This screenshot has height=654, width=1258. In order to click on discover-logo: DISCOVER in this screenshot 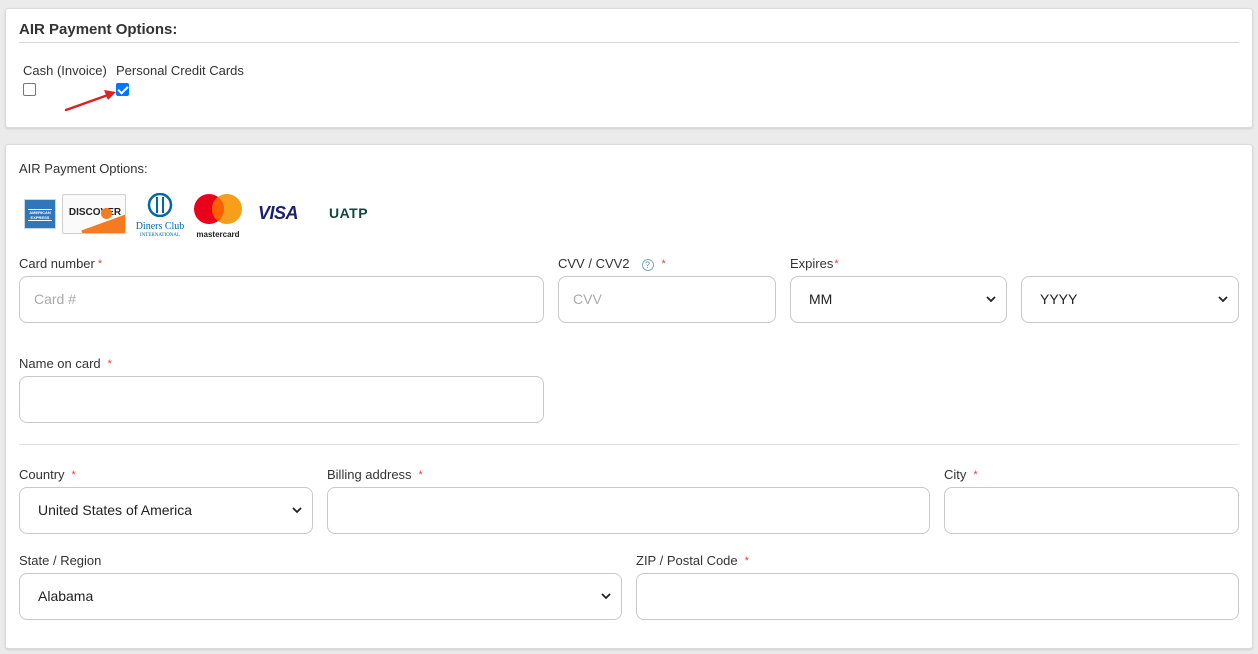, I will do `click(94, 214)`.